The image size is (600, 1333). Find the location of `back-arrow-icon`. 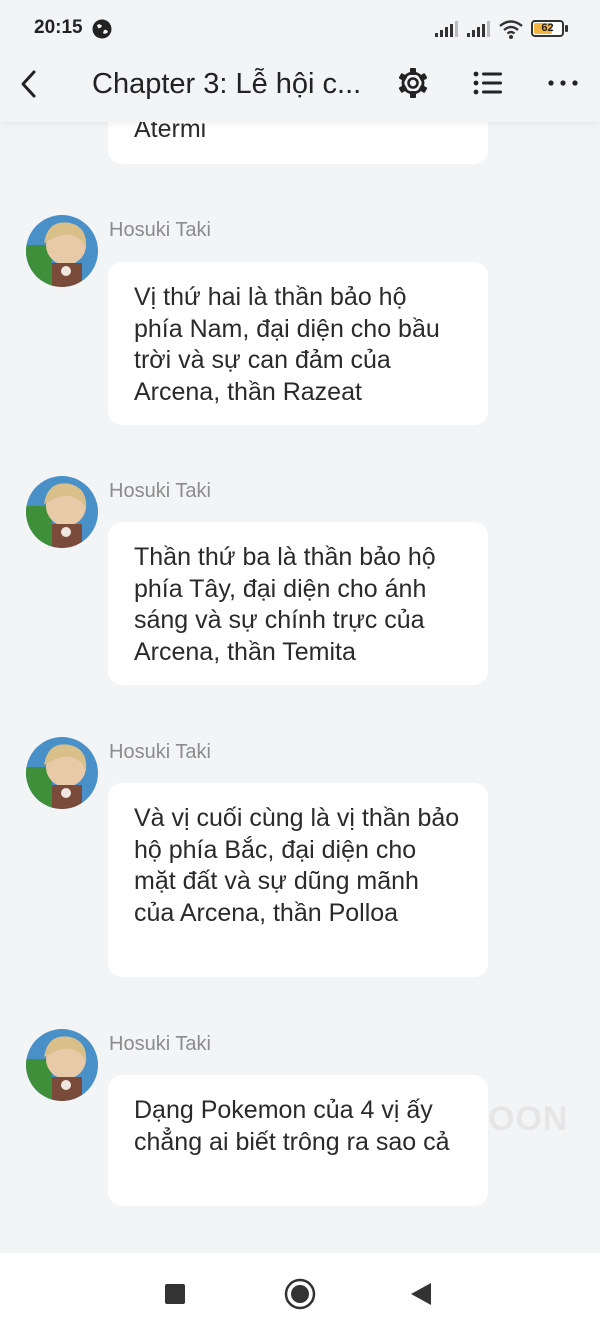

back-arrow-icon is located at coordinates (29, 84).